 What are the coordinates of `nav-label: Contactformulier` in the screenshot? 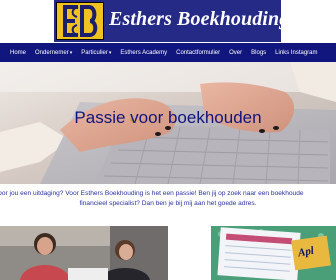 It's located at (198, 52).